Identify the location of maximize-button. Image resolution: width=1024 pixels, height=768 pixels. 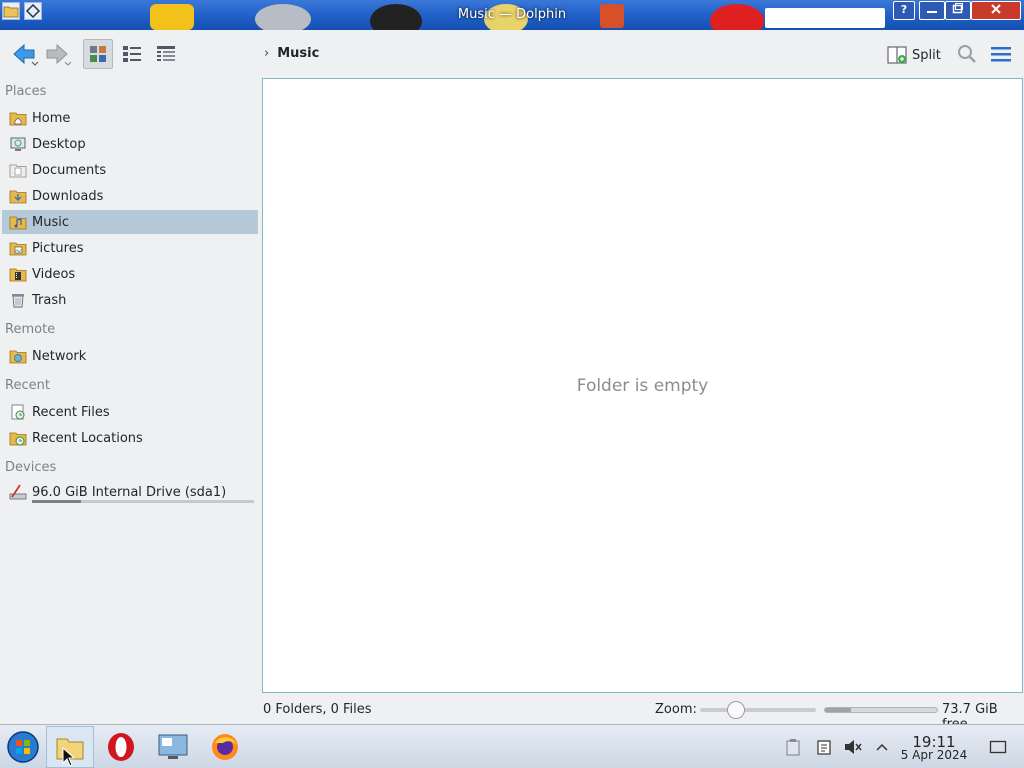
(958, 10).